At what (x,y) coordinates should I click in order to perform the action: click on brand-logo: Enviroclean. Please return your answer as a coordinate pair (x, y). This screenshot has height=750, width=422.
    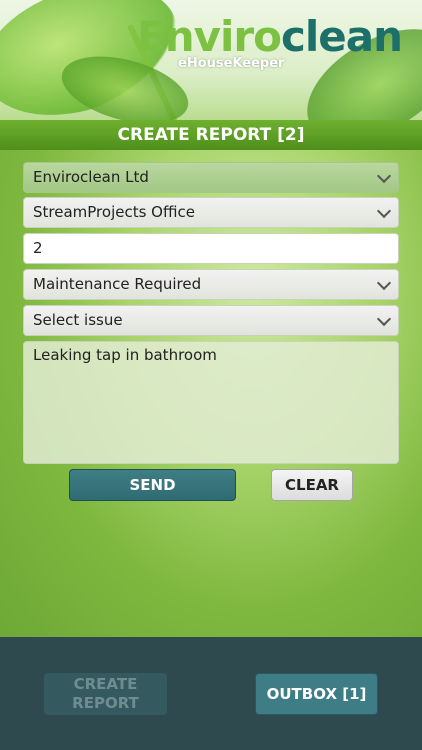
    Looking at the image, I should click on (270, 36).